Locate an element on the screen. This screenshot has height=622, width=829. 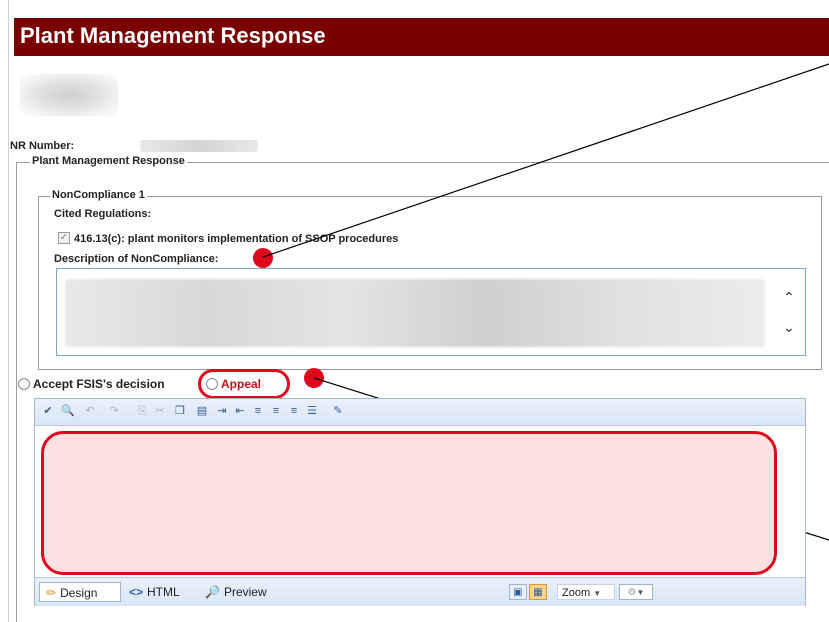
page-title: Plant Management Response is located at coordinates (421, 37).